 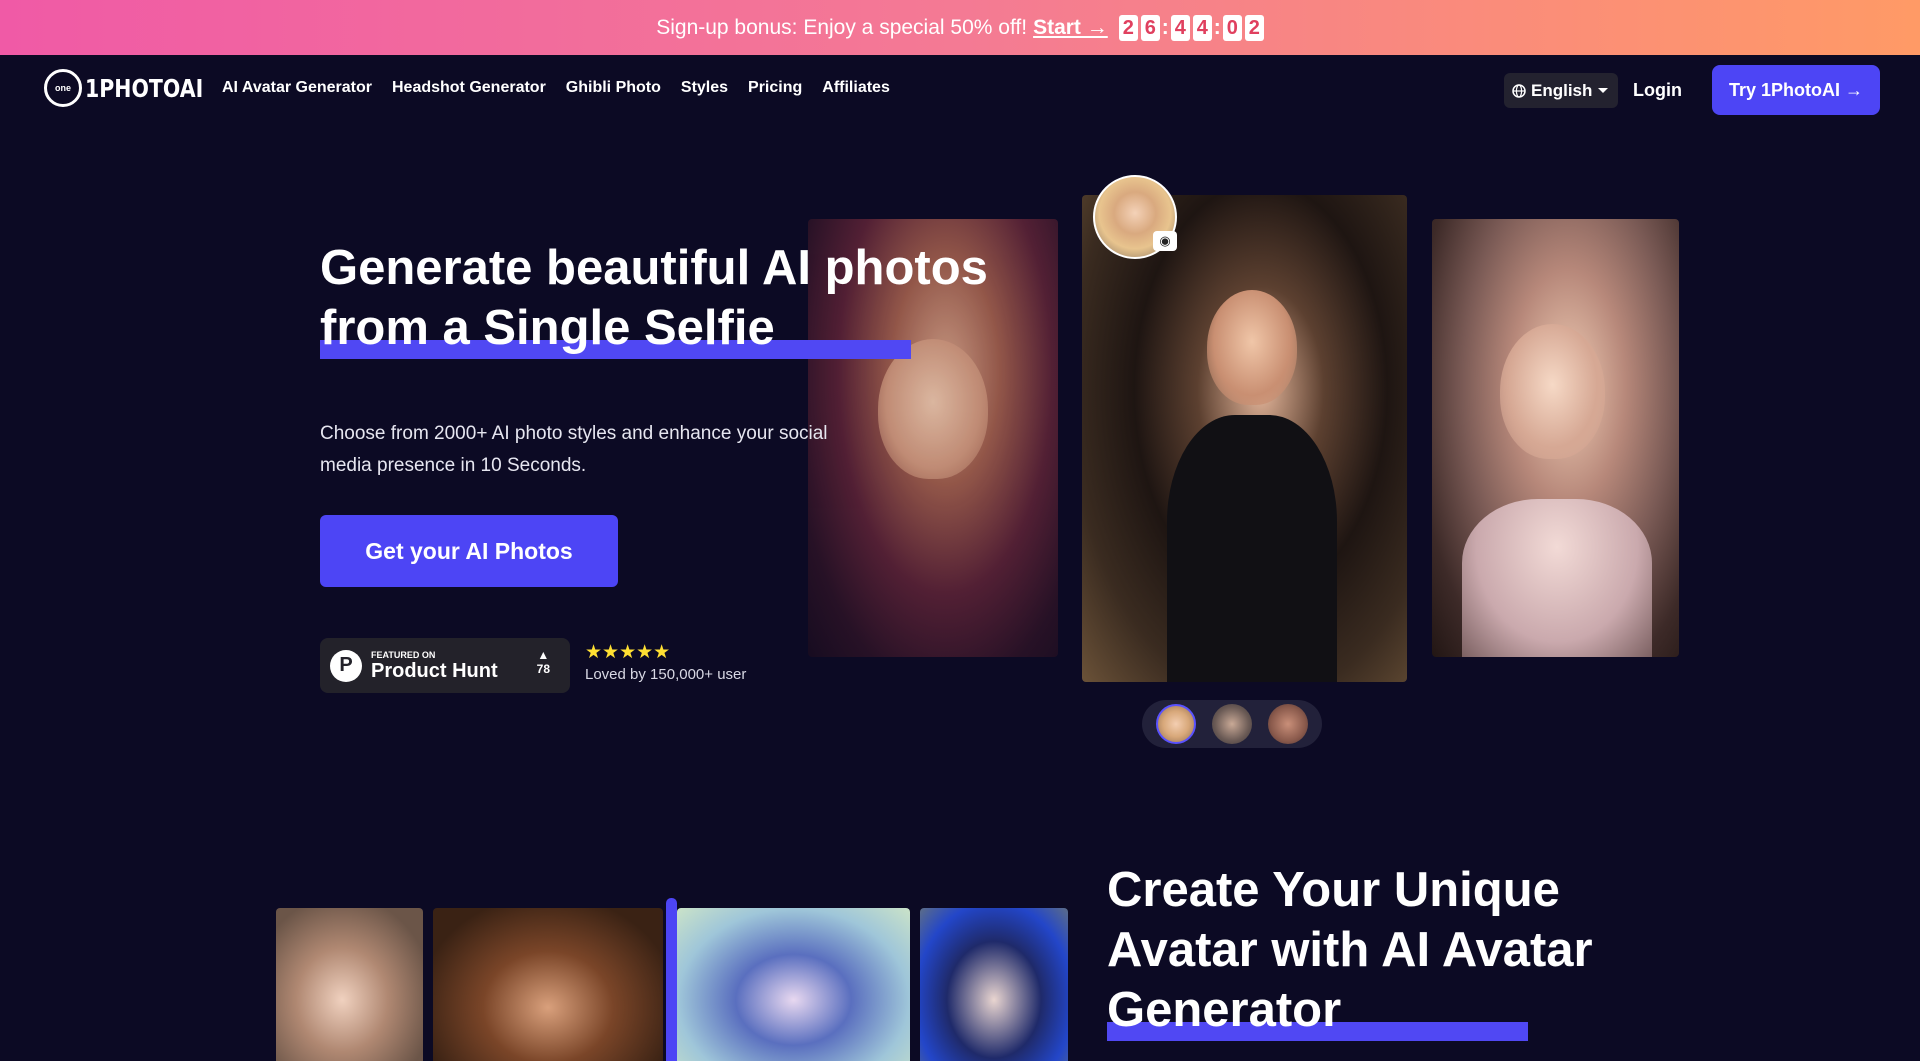 What do you see at coordinates (628, 652) in the screenshot?
I see `rating-stars-icon: ★★★★★` at bounding box center [628, 652].